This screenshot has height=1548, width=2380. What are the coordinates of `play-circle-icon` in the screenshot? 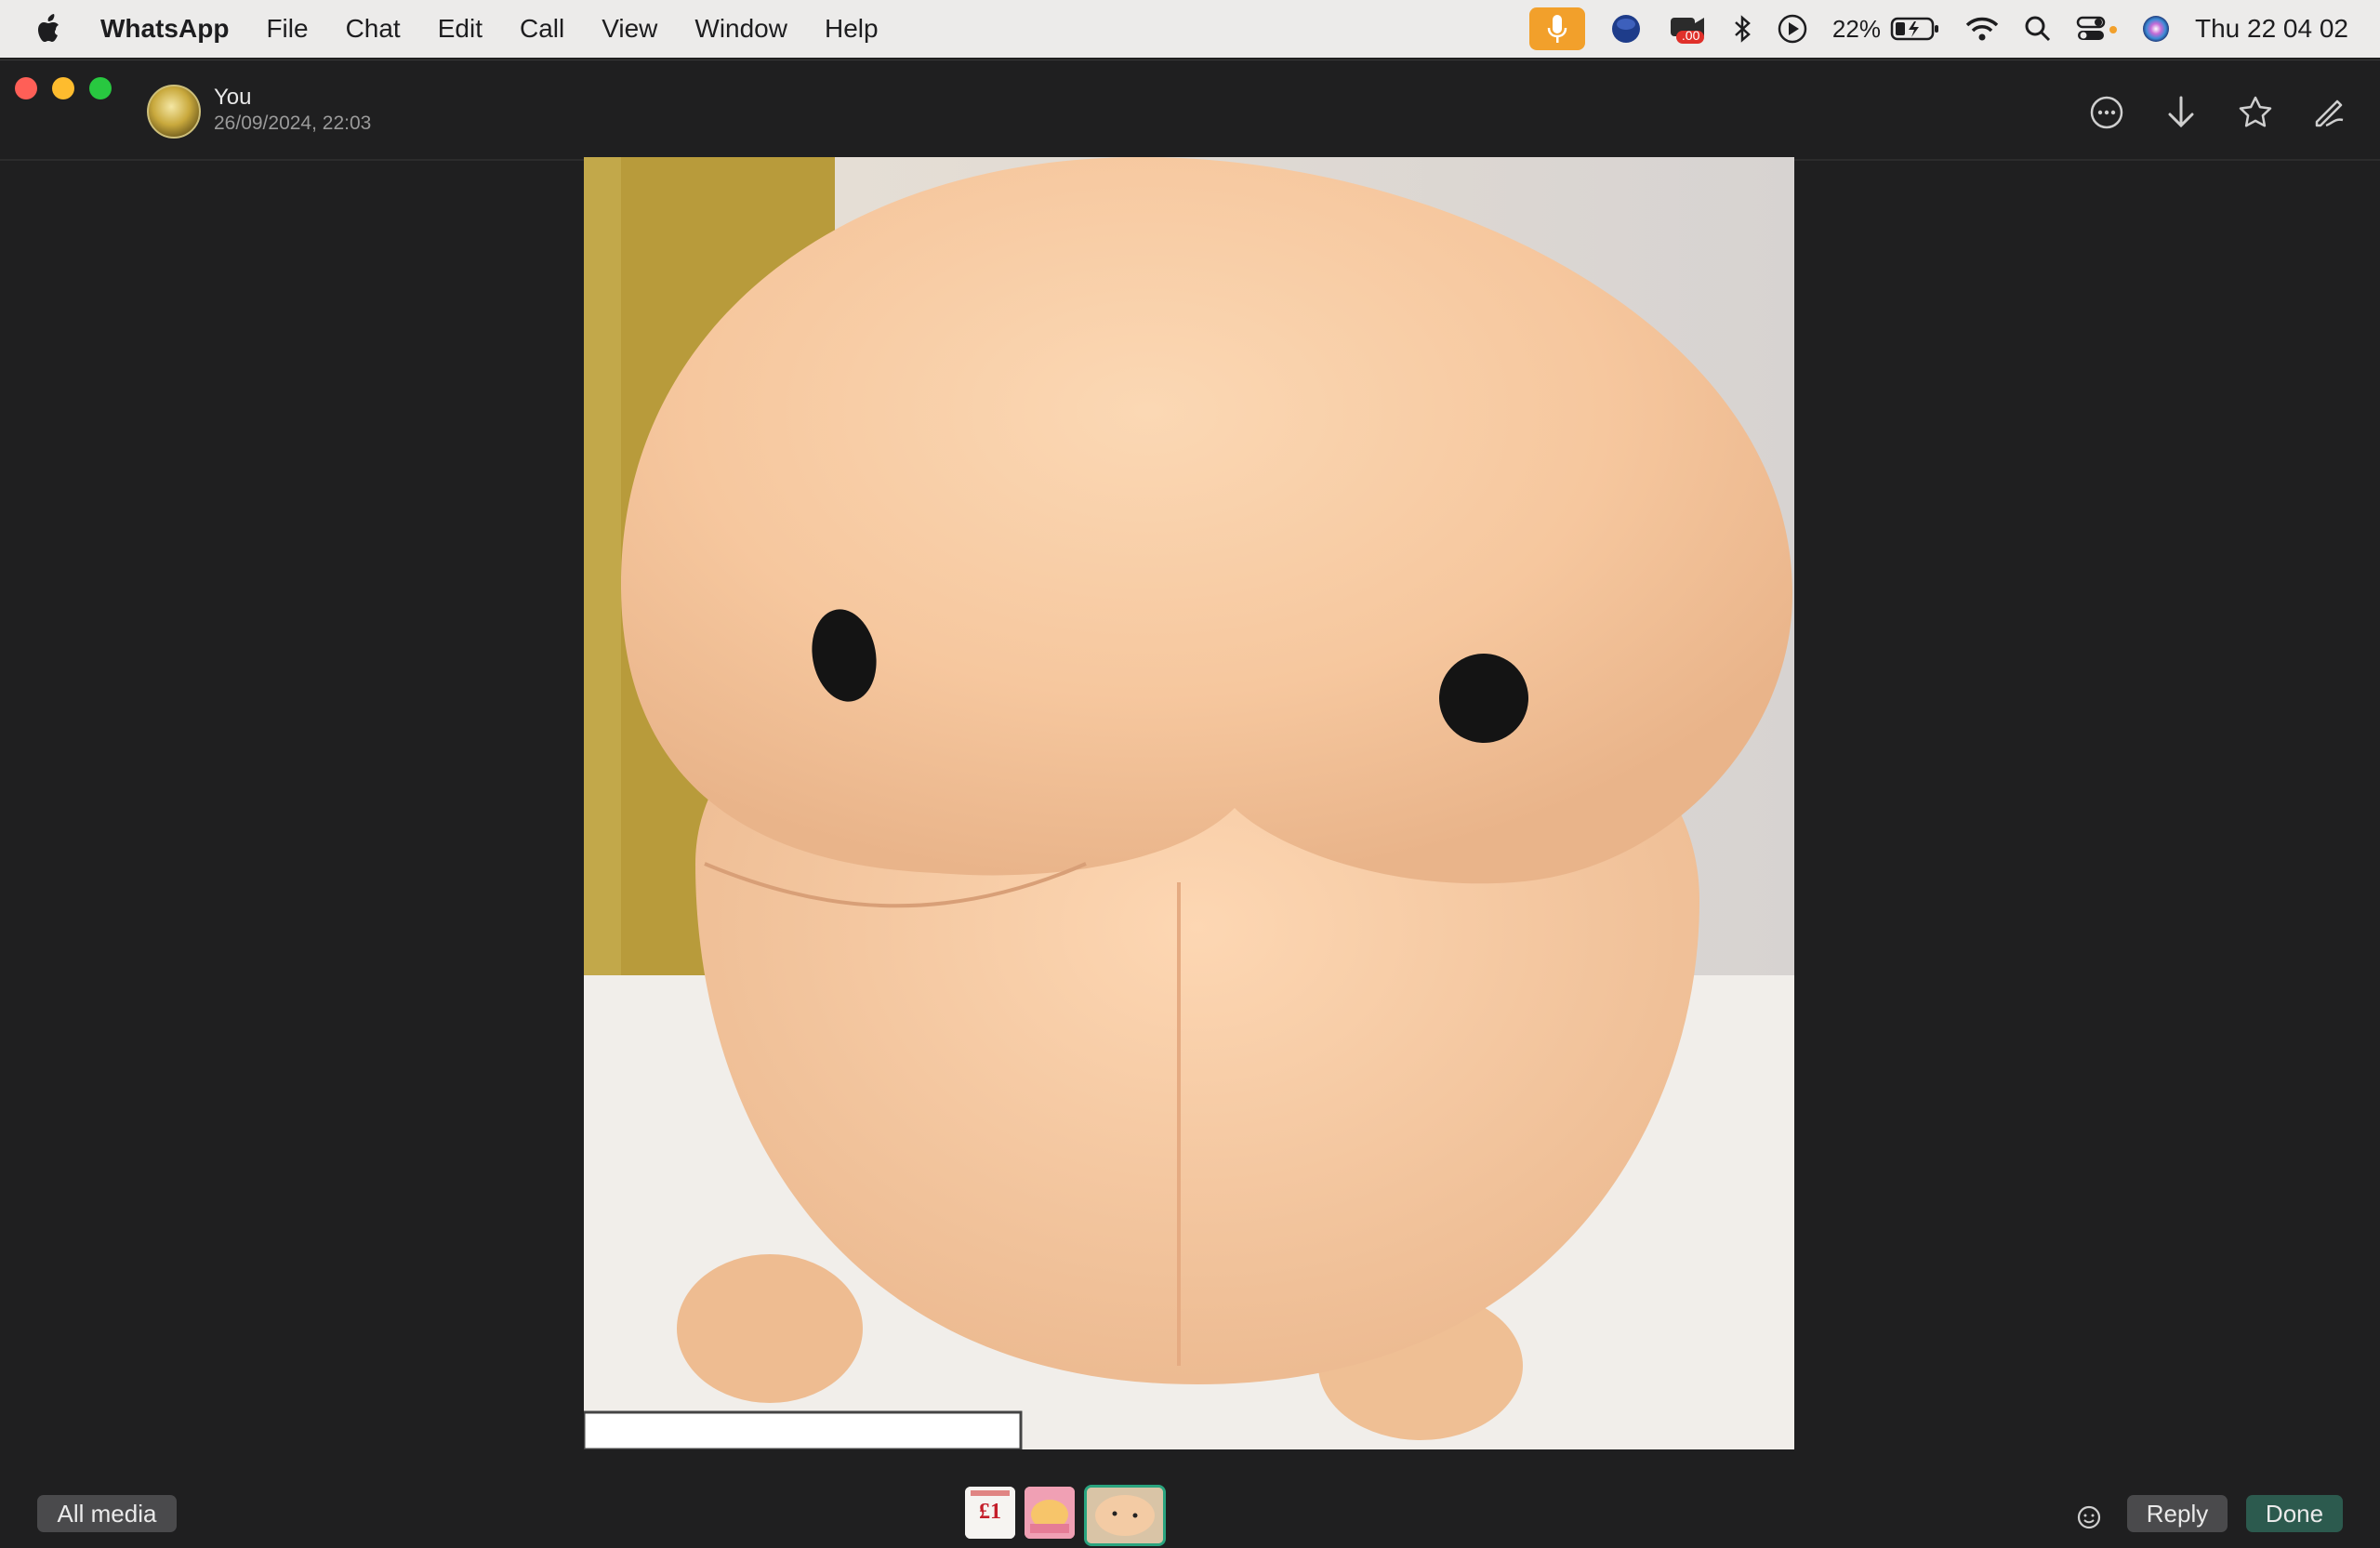 It's located at (1792, 29).